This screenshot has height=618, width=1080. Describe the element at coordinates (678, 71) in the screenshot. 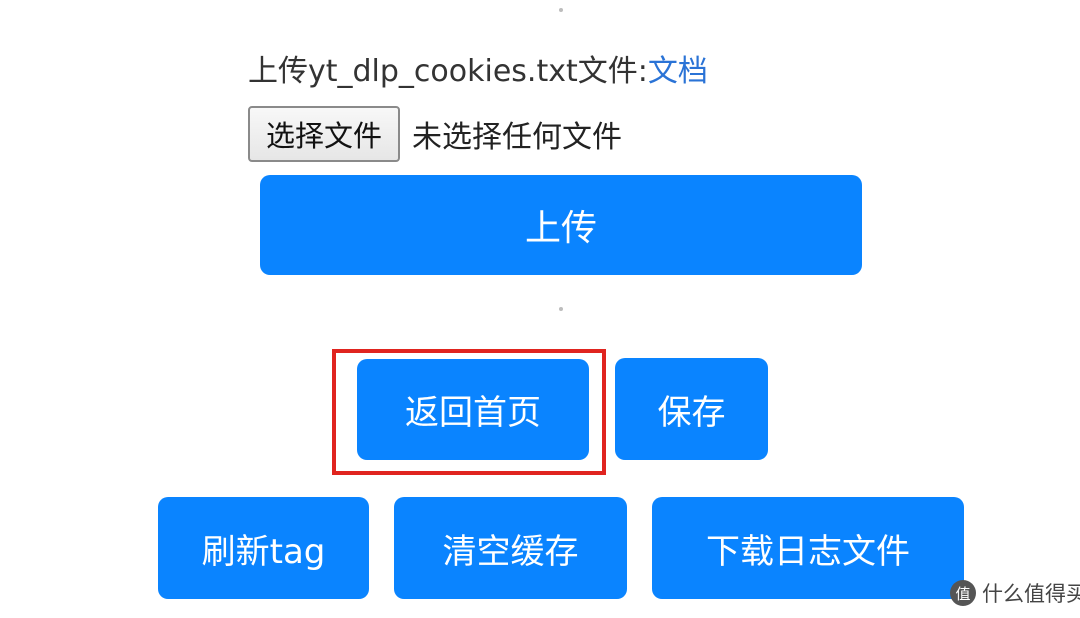

I see `doc-link: 文档` at that location.